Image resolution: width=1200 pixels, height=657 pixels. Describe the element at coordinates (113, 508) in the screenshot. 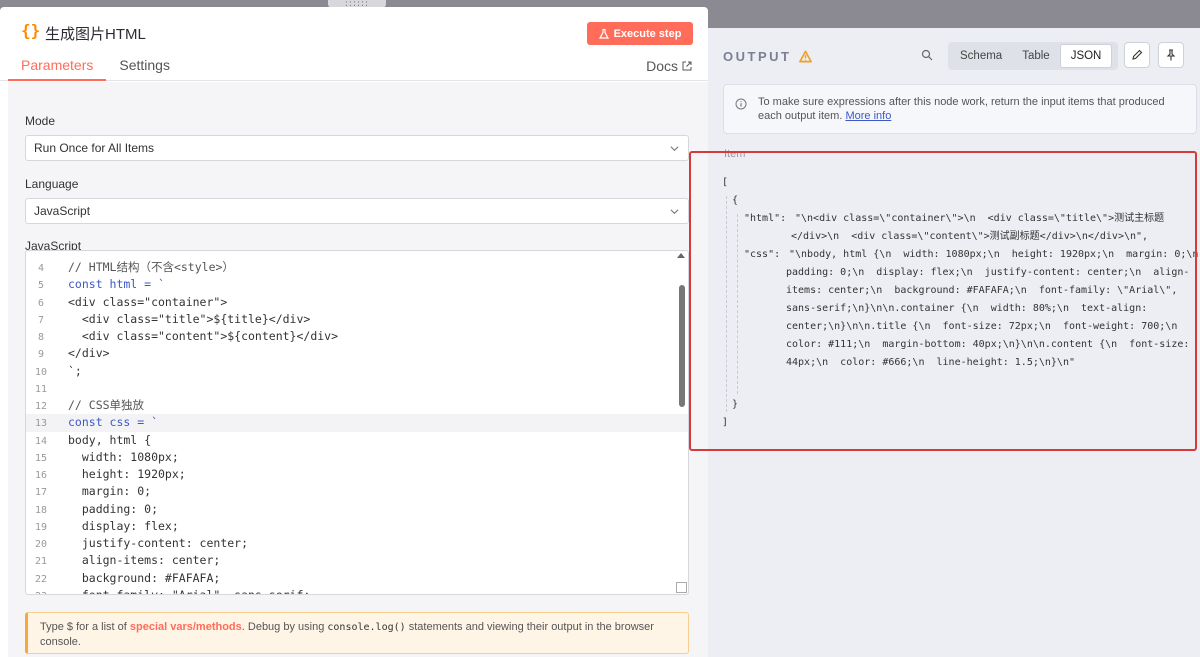

I see `code-text: padding: 0;` at that location.